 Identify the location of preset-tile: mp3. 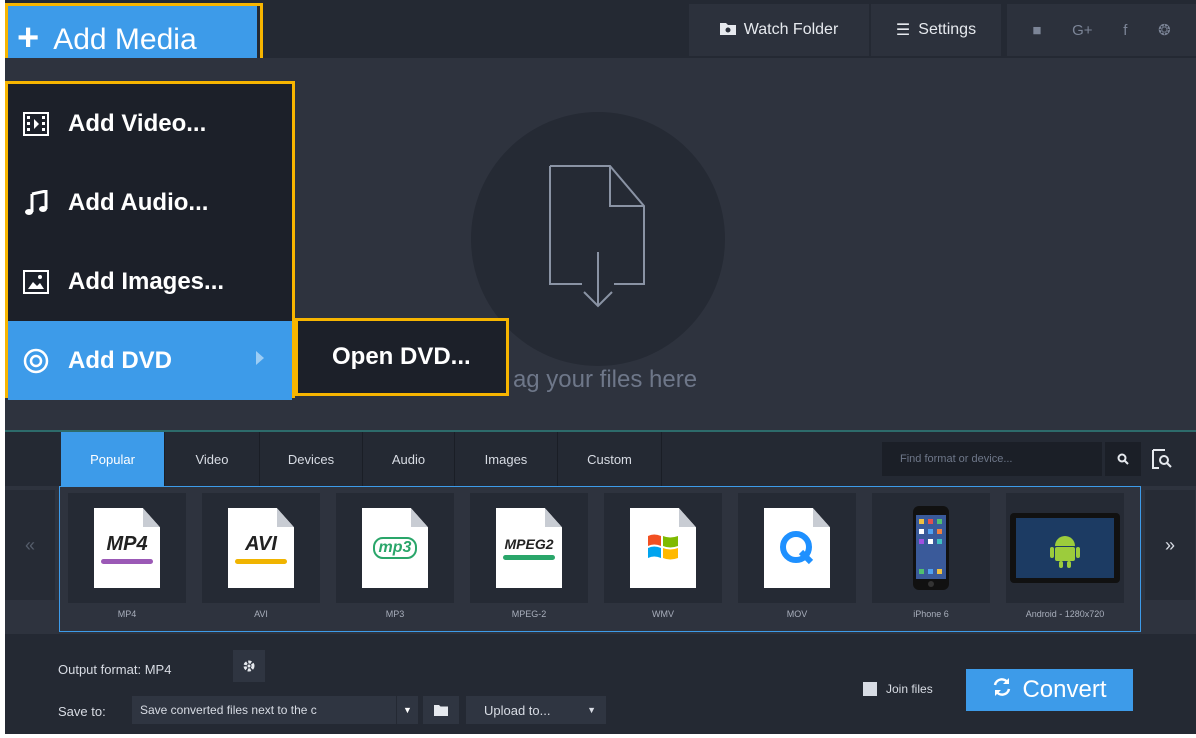
(395, 548).